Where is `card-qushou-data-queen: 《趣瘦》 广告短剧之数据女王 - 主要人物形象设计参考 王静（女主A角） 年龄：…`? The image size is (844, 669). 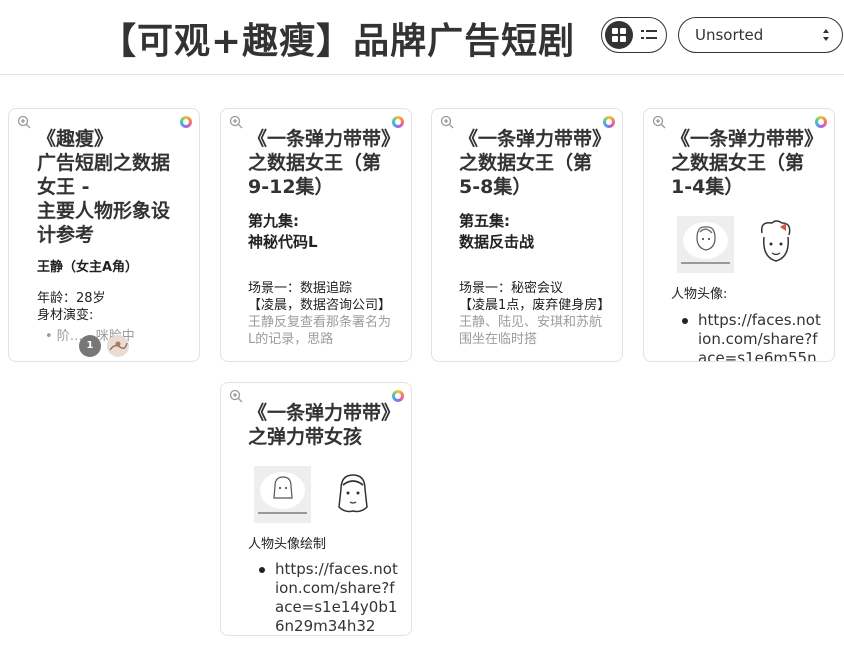
card-qushou-data-queen: 《趣瘦》 广告短剧之数据女王 - 主要人物形象设计参考 王静（女主A角） 年龄：… is located at coordinates (104, 235).